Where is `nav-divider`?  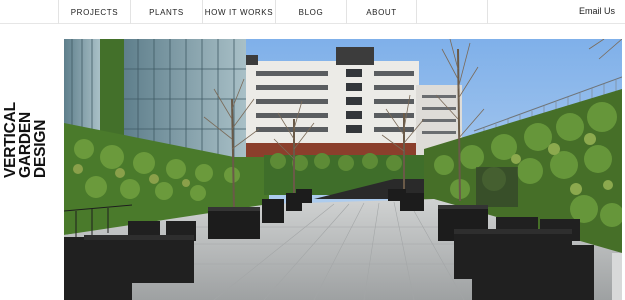 nav-divider is located at coordinates (487, 12).